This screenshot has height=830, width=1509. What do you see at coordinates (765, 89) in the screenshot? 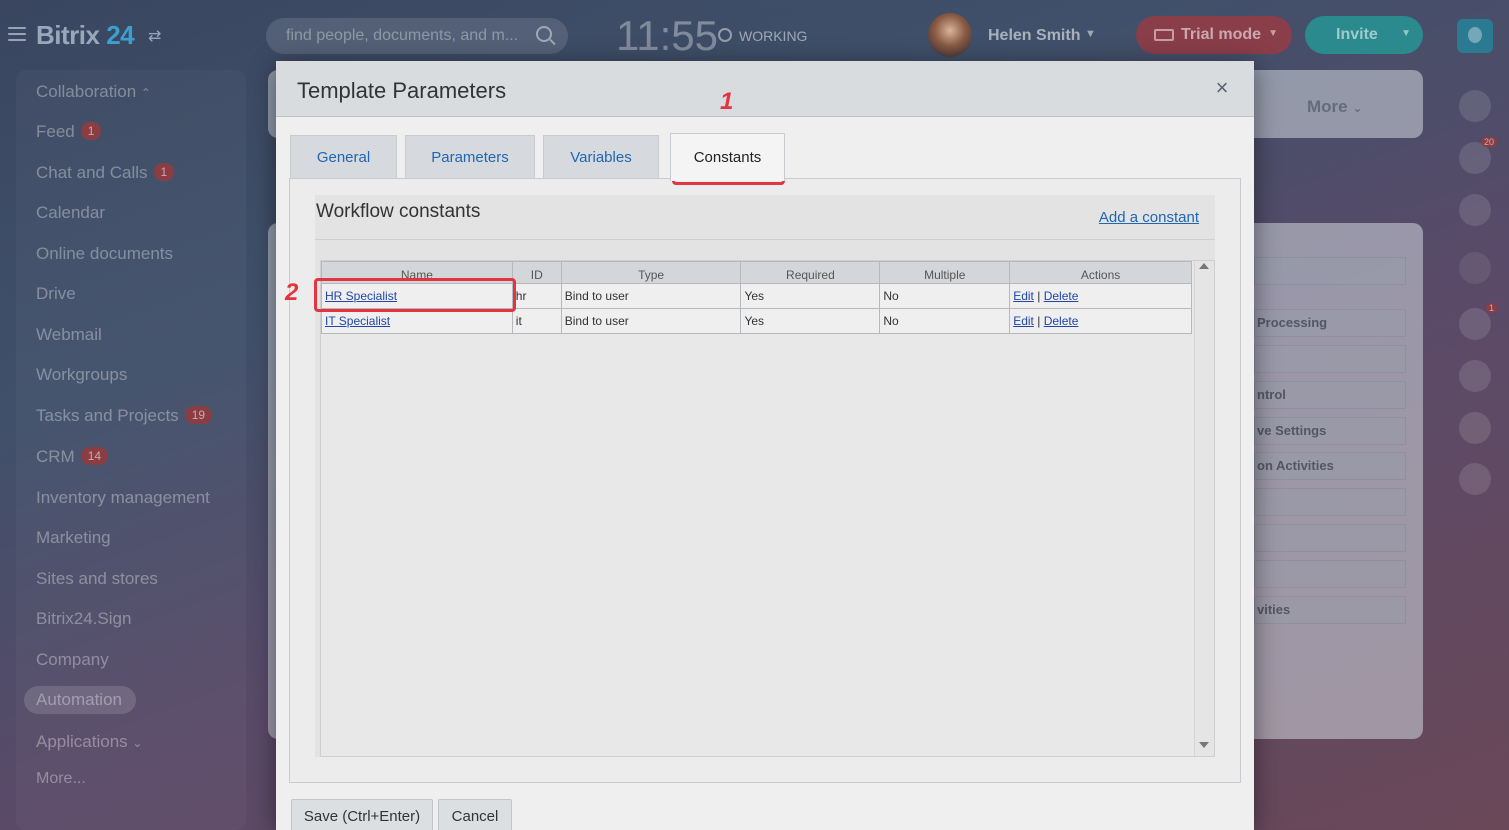
I see `dialog-header: Template Parameters ×` at bounding box center [765, 89].